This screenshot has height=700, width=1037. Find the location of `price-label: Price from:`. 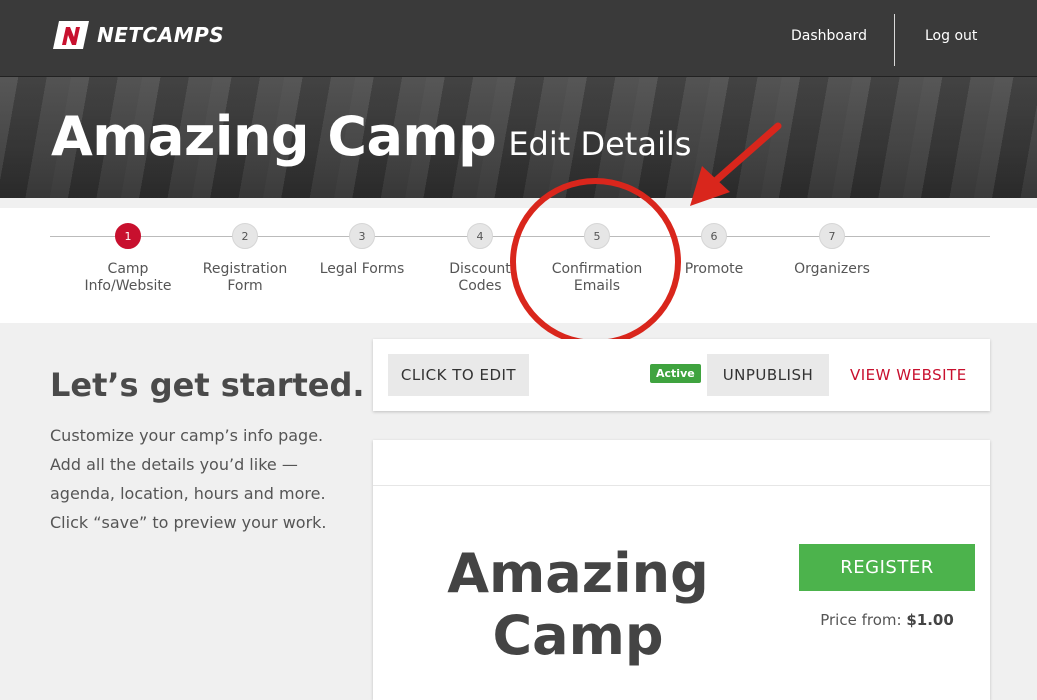

price-label: Price from: is located at coordinates (861, 620).